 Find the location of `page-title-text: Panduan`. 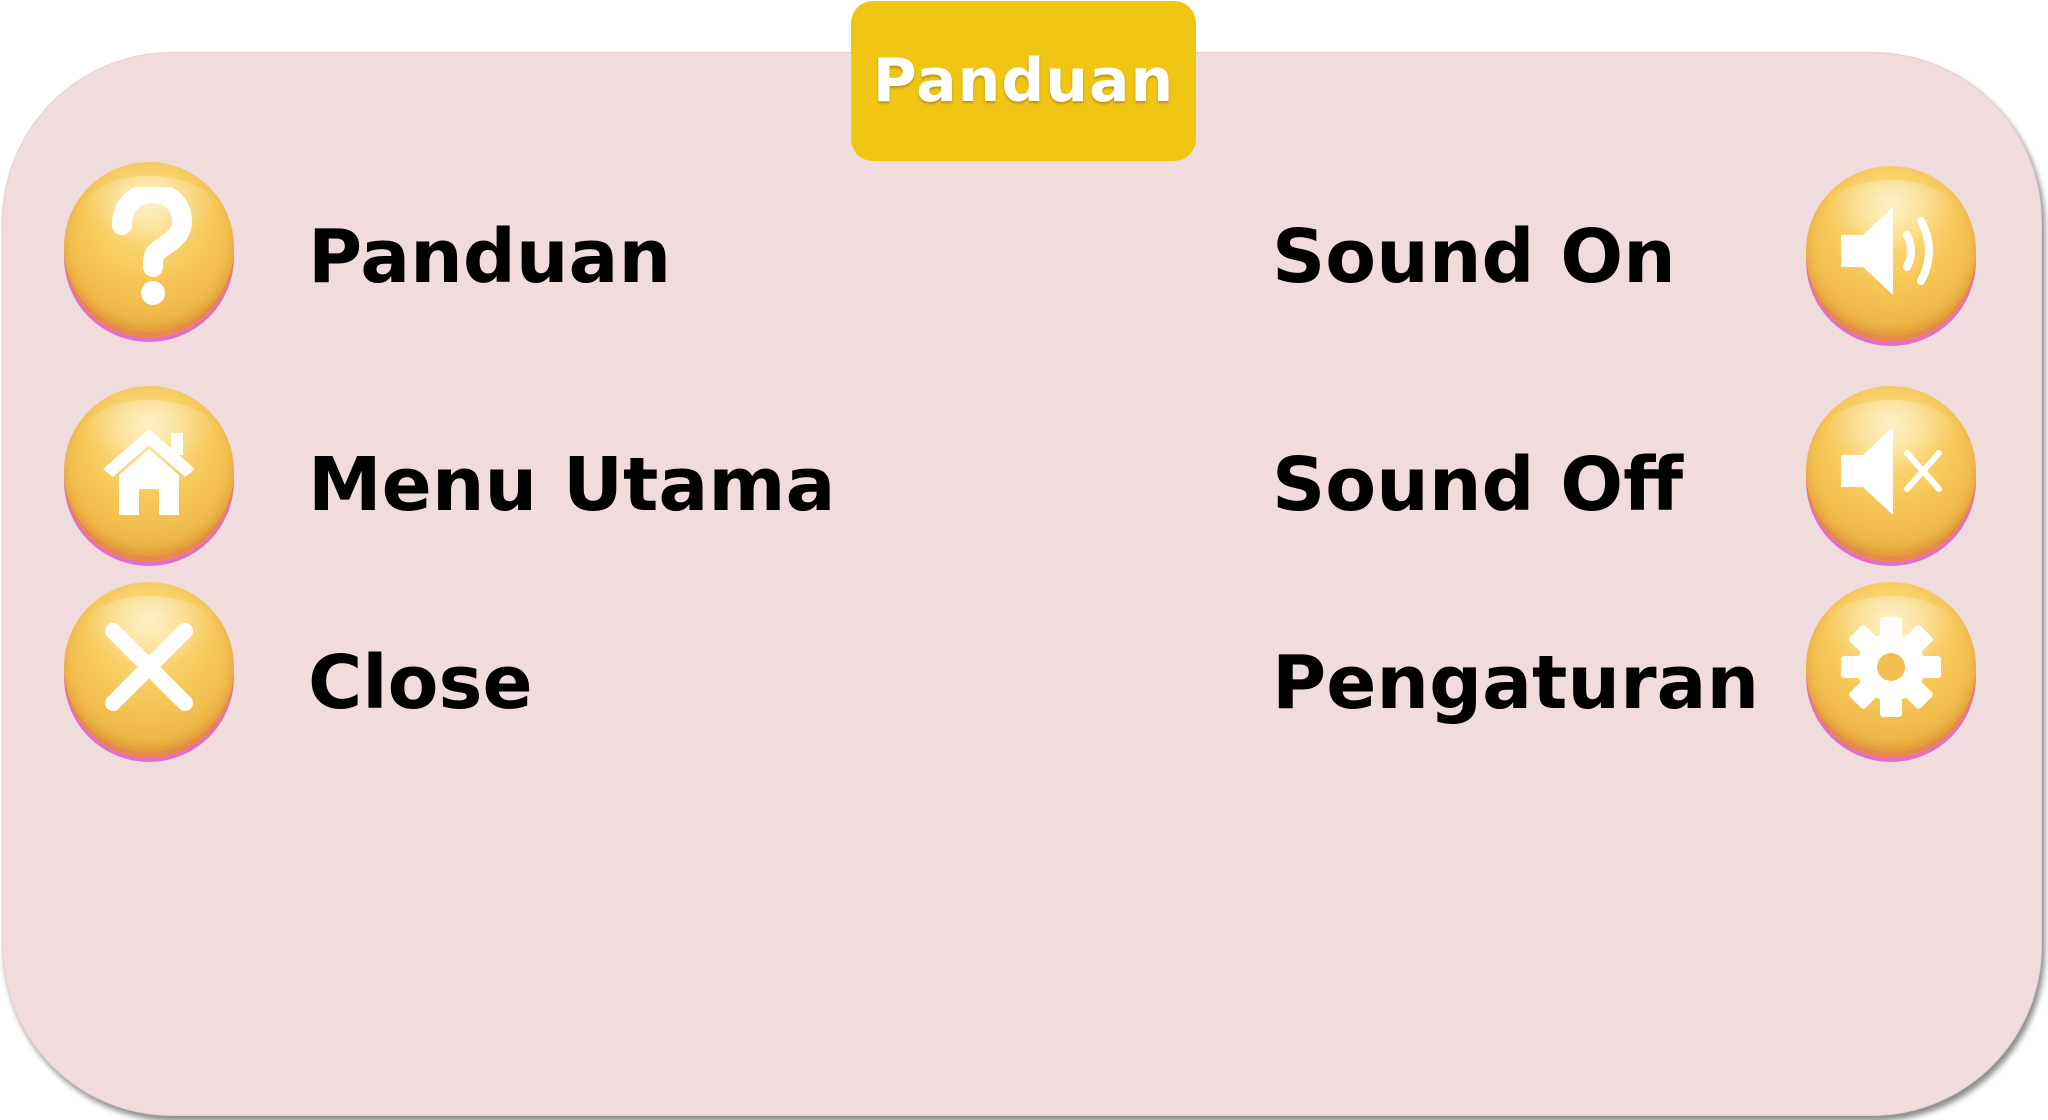

page-title-text: Panduan is located at coordinates (1023, 81).